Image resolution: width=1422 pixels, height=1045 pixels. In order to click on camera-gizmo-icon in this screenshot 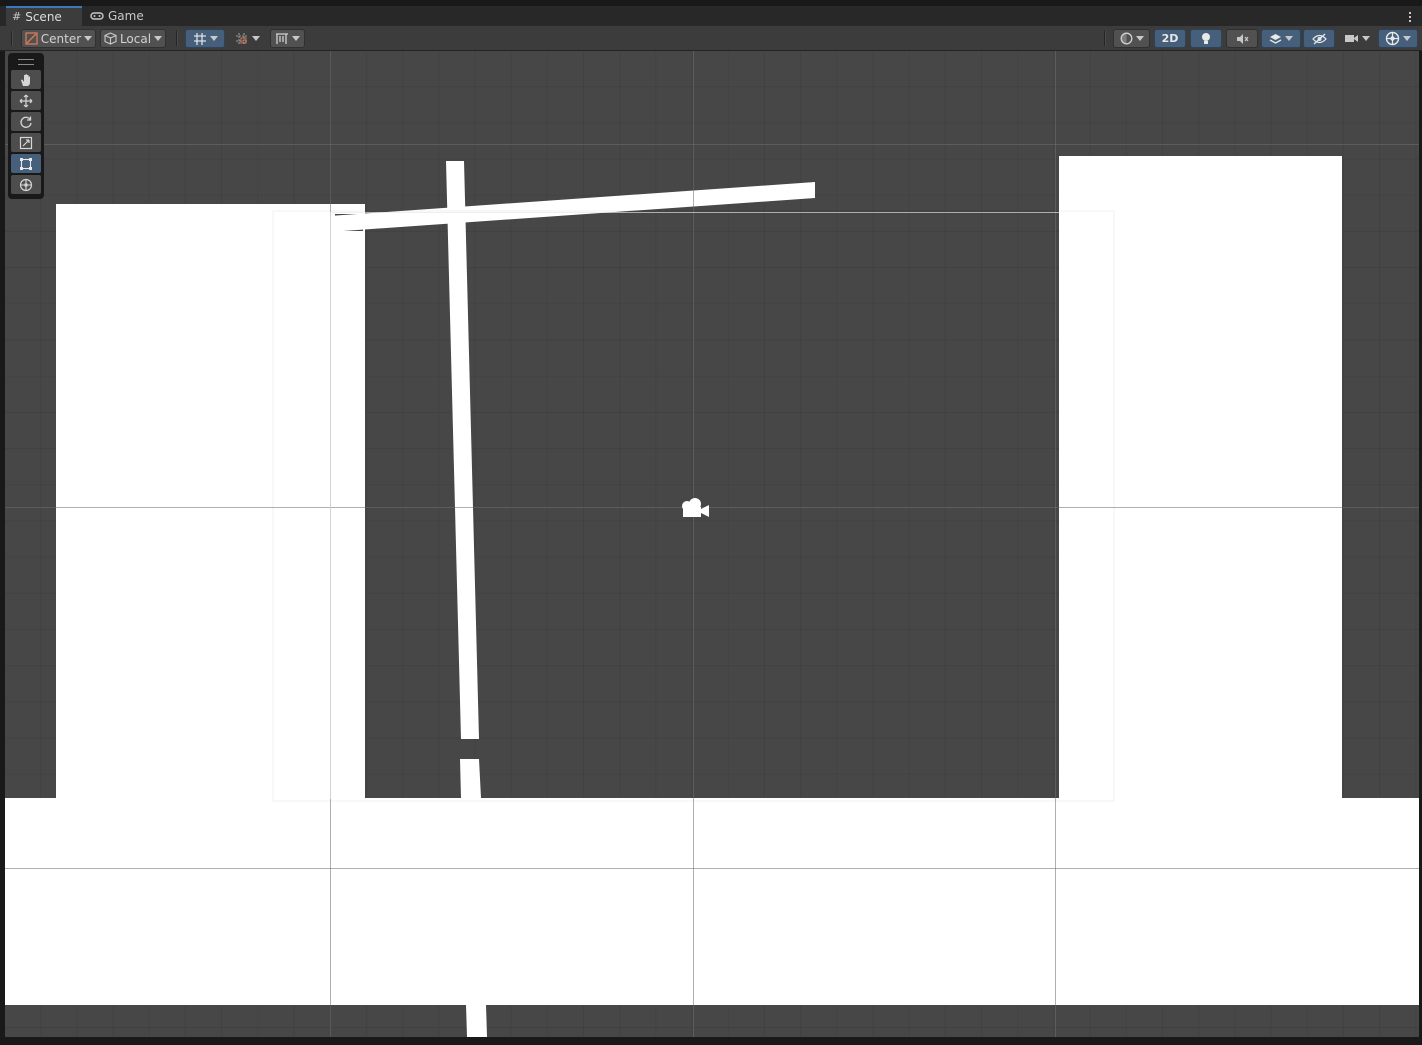, I will do `click(695, 508)`.